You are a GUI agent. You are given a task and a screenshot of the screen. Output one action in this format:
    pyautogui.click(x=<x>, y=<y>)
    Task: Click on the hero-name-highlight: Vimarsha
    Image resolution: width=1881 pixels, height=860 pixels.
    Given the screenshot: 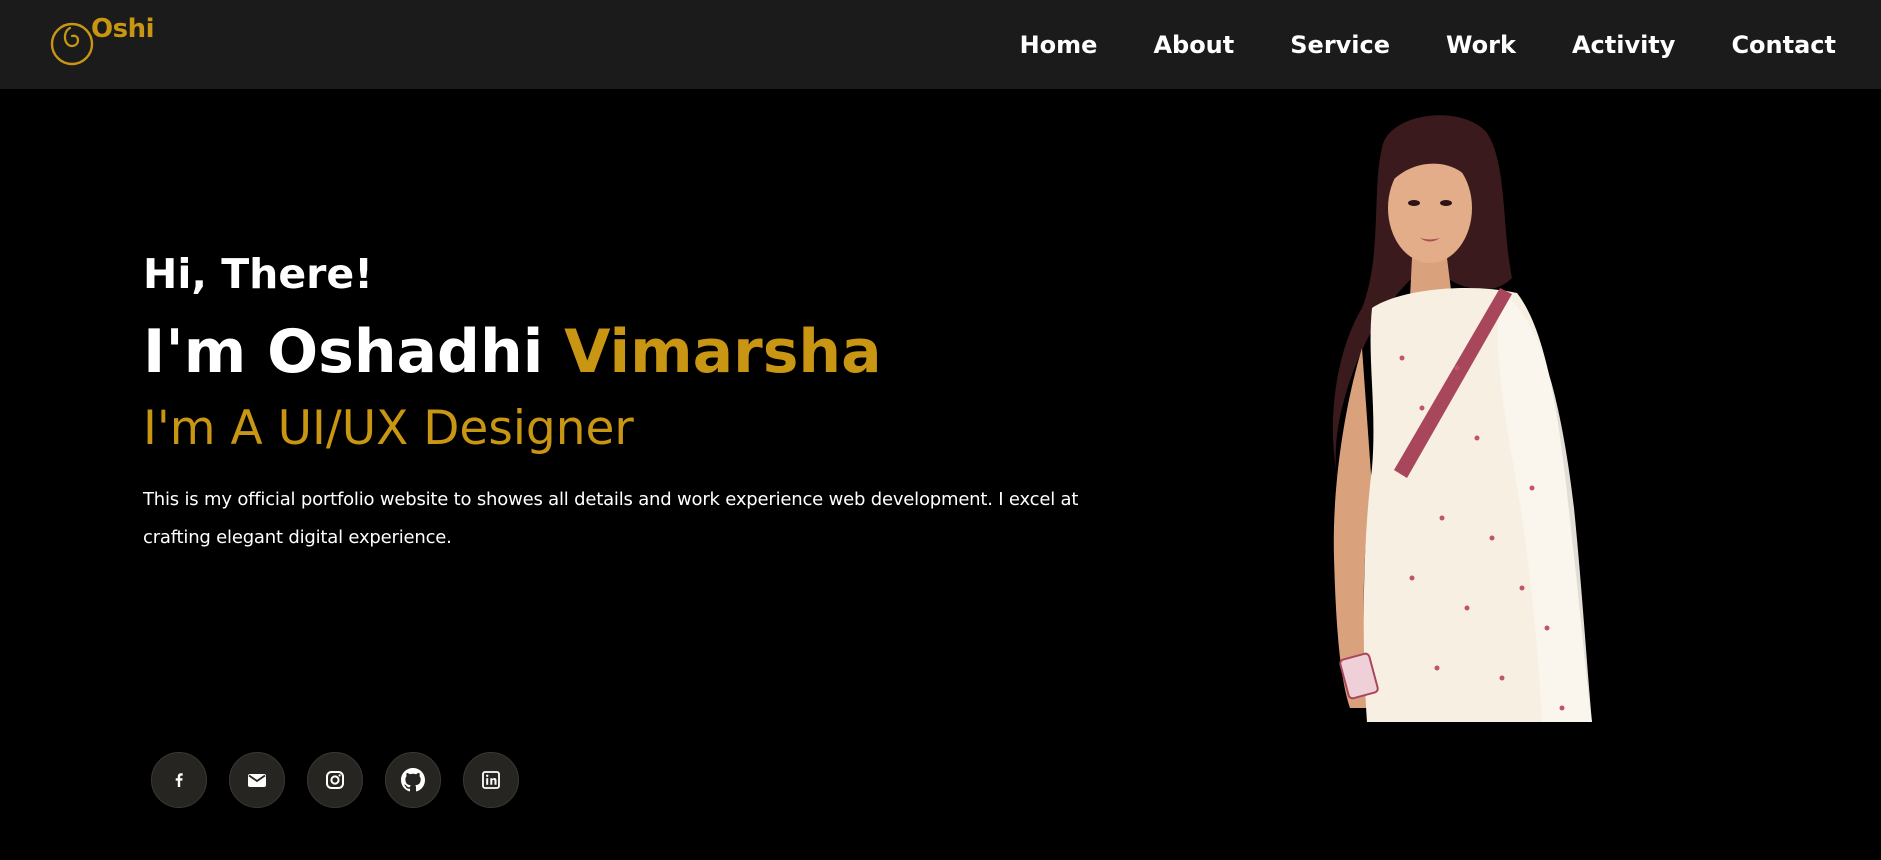 What is the action you would take?
    pyautogui.click(x=723, y=352)
    